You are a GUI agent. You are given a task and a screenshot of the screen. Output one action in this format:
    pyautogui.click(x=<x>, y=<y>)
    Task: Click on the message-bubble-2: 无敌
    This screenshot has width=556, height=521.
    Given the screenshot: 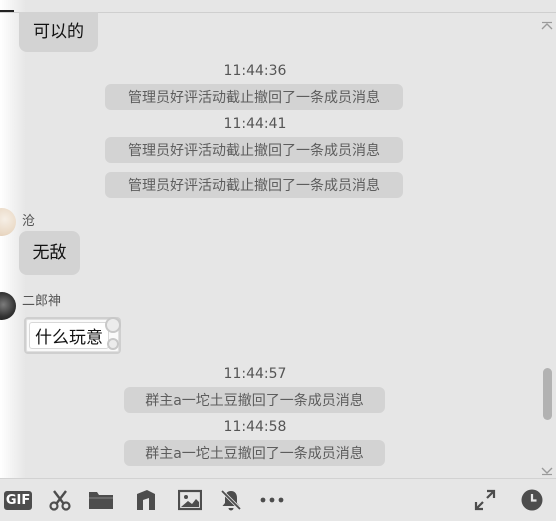 What is the action you would take?
    pyautogui.click(x=49, y=253)
    